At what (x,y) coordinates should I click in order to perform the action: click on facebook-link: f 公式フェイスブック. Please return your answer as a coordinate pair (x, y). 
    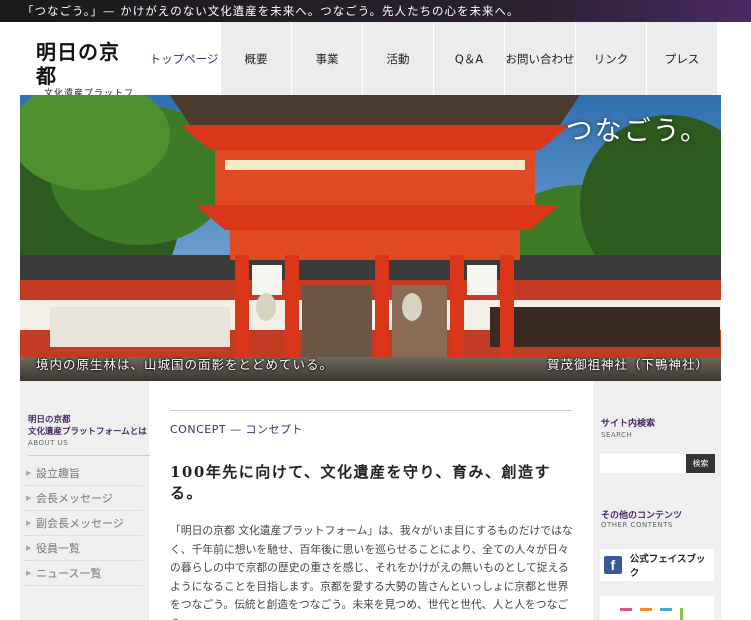
    Looking at the image, I should click on (657, 565).